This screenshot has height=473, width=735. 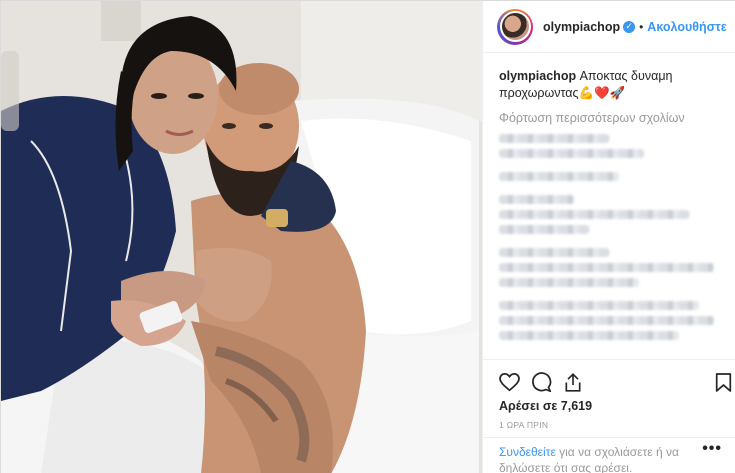 I want to click on share-icon, so click(x=573, y=382).